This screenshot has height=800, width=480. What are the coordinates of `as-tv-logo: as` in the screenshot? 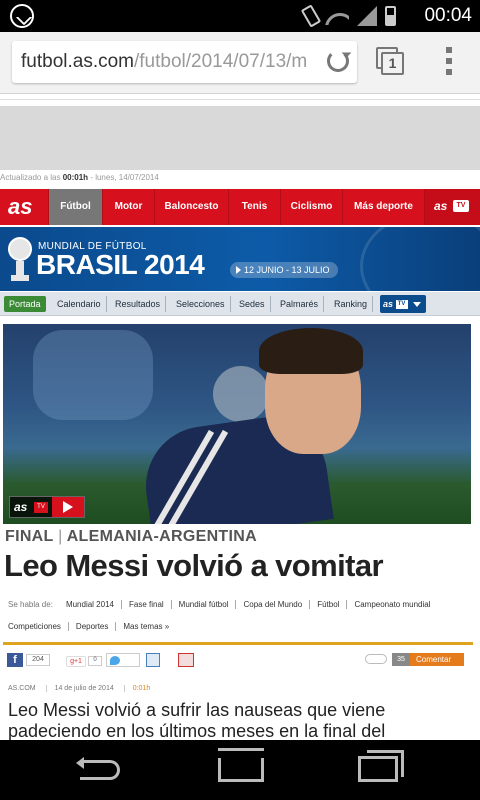 It's located at (441, 206).